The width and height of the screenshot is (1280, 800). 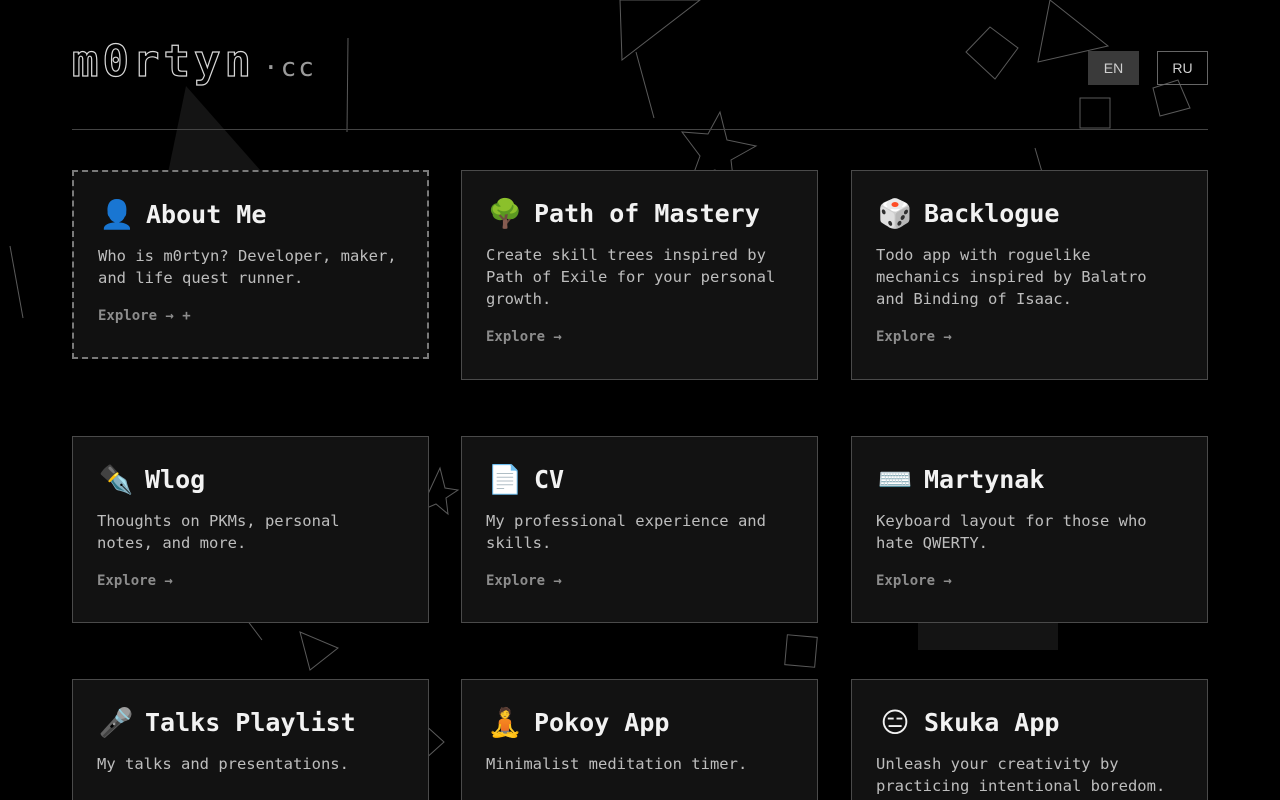 I want to click on tree-icon: 🌳, so click(x=505, y=213).